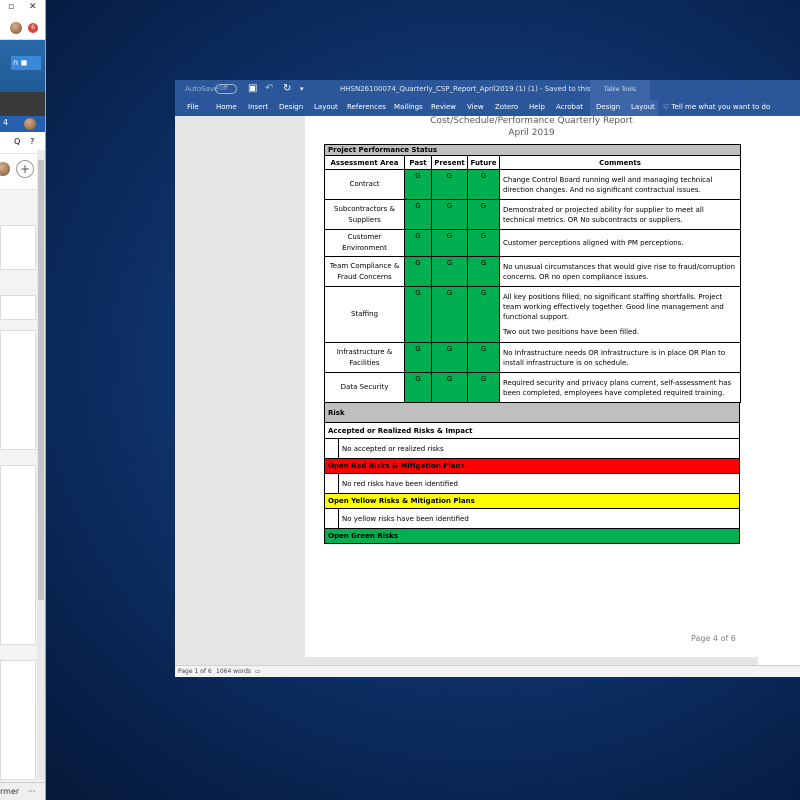  Describe the element at coordinates (291, 107) in the screenshot. I see `tab-design: Design` at that location.